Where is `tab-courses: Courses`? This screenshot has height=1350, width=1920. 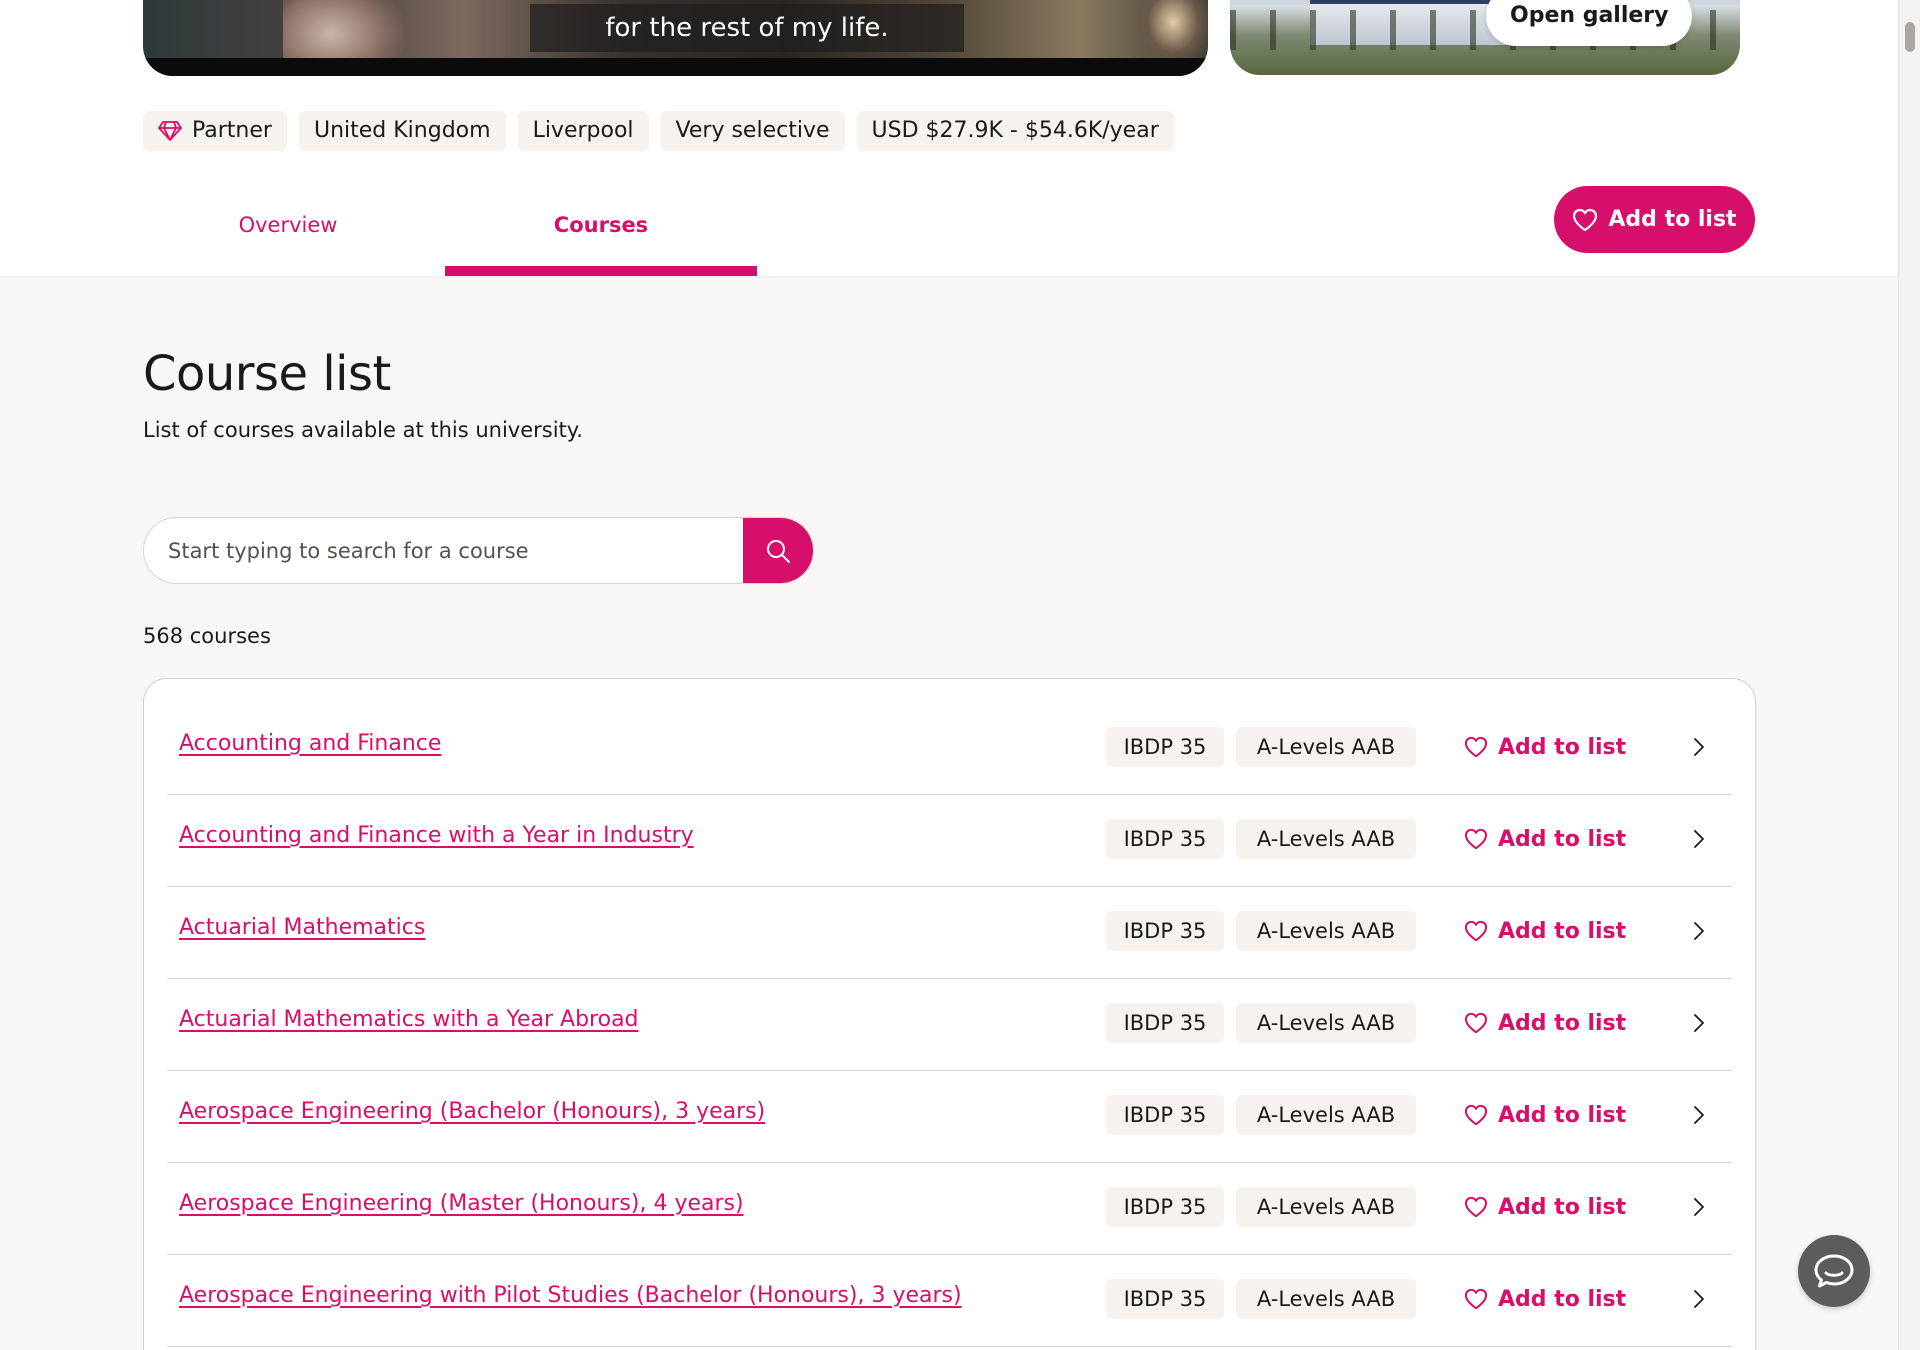
tab-courses: Courses is located at coordinates (601, 233).